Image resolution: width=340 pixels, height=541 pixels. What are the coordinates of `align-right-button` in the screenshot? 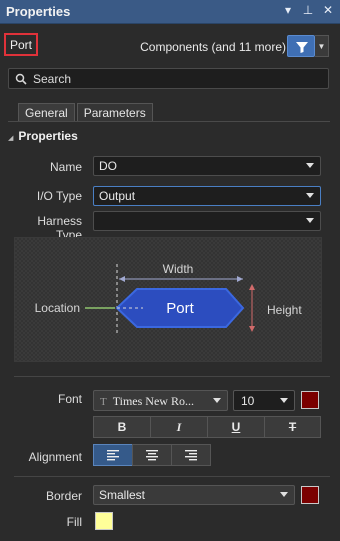 It's located at (191, 455).